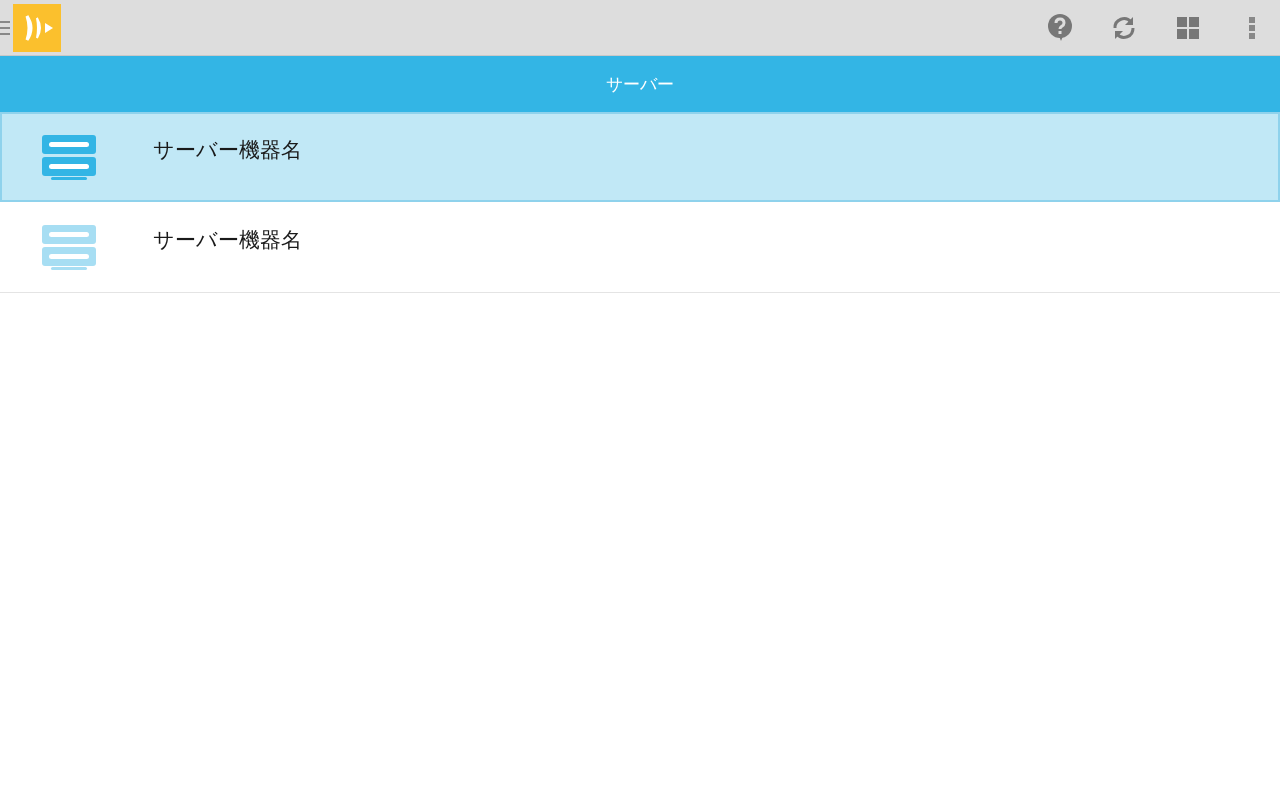 The width and height of the screenshot is (1280, 800). Describe the element at coordinates (5, 27) in the screenshot. I see `menu-icon` at that location.